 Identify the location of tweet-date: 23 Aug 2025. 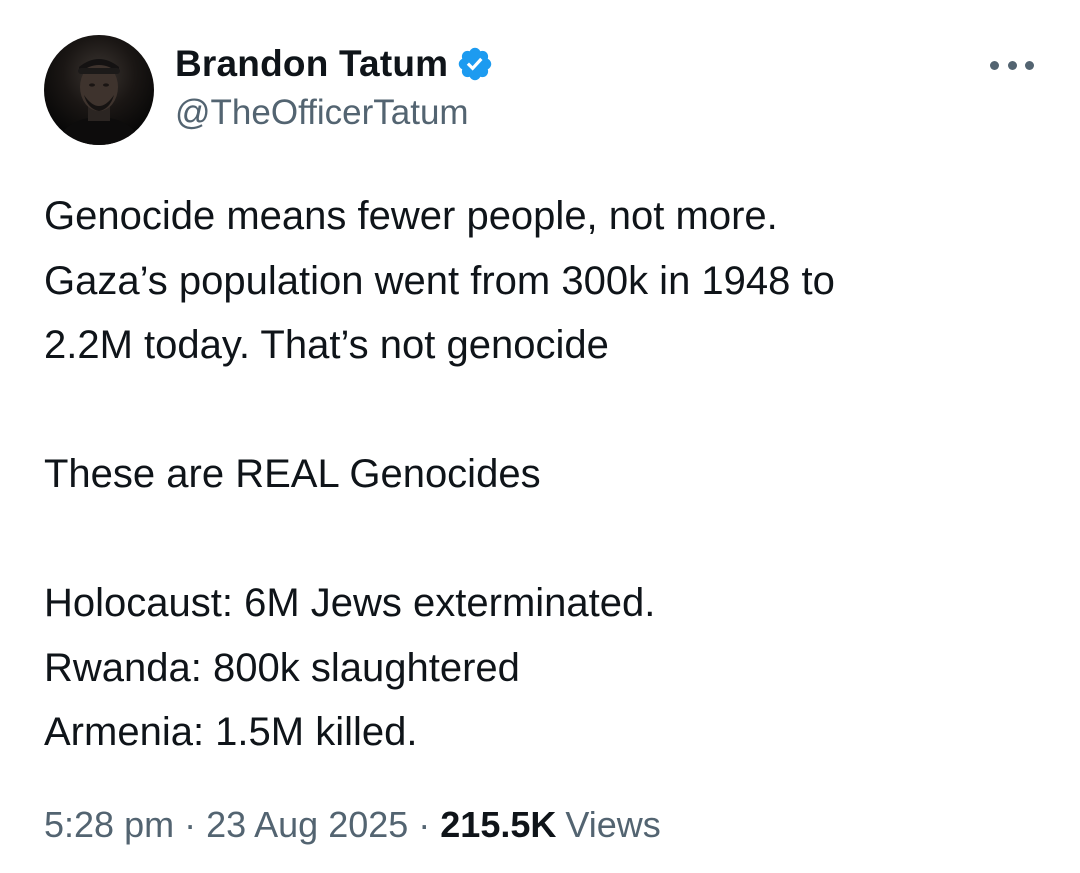
(307, 825).